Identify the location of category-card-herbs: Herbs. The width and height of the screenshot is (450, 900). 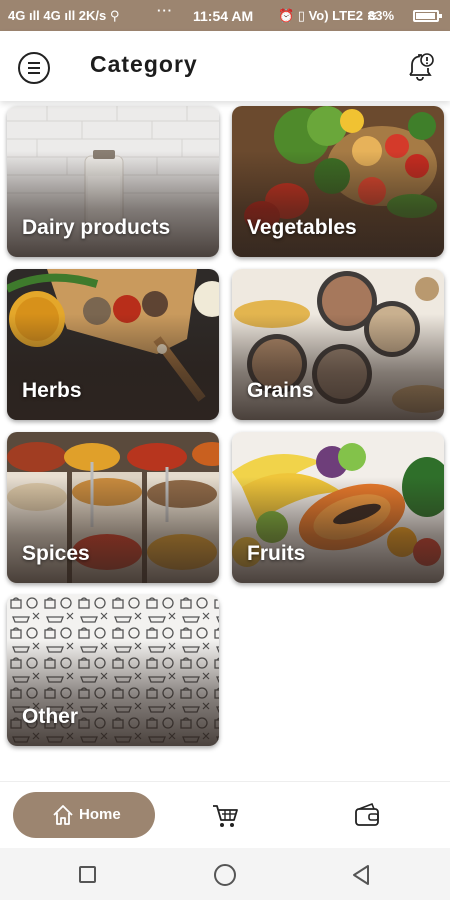
(113, 344).